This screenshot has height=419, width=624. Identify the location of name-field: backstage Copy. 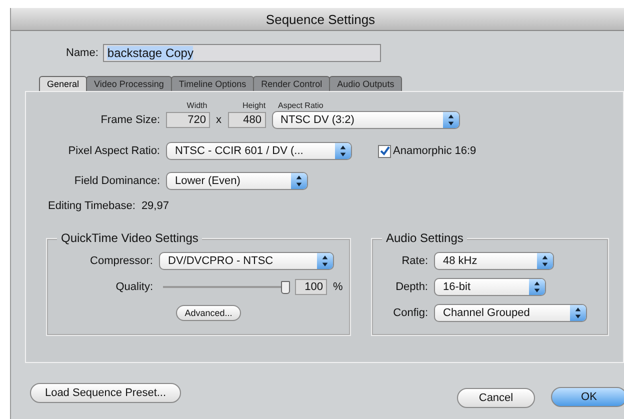
(242, 53).